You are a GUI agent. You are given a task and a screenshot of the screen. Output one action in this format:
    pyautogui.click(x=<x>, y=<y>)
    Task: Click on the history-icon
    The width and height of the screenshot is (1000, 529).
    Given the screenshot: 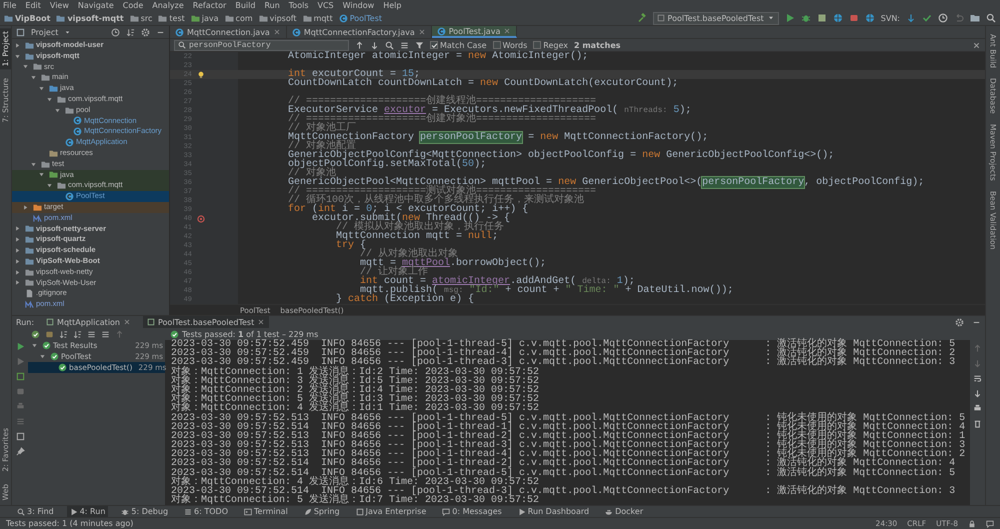 What is the action you would take?
    pyautogui.click(x=943, y=18)
    